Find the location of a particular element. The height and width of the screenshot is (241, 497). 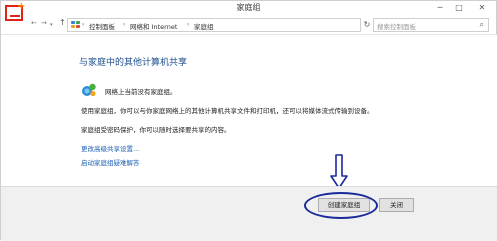

window-title: 家庭组 is located at coordinates (248, 7).